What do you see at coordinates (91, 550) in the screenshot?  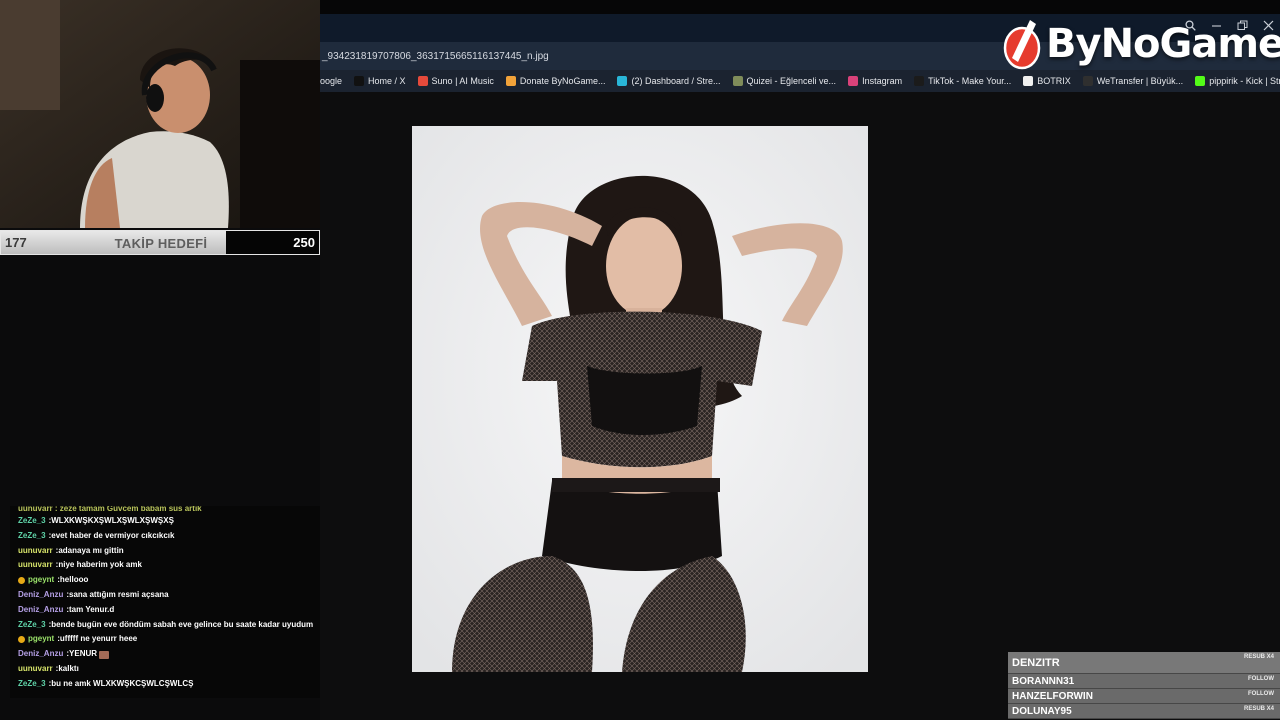 I see `chat-message-text: adanaya mı gittin` at bounding box center [91, 550].